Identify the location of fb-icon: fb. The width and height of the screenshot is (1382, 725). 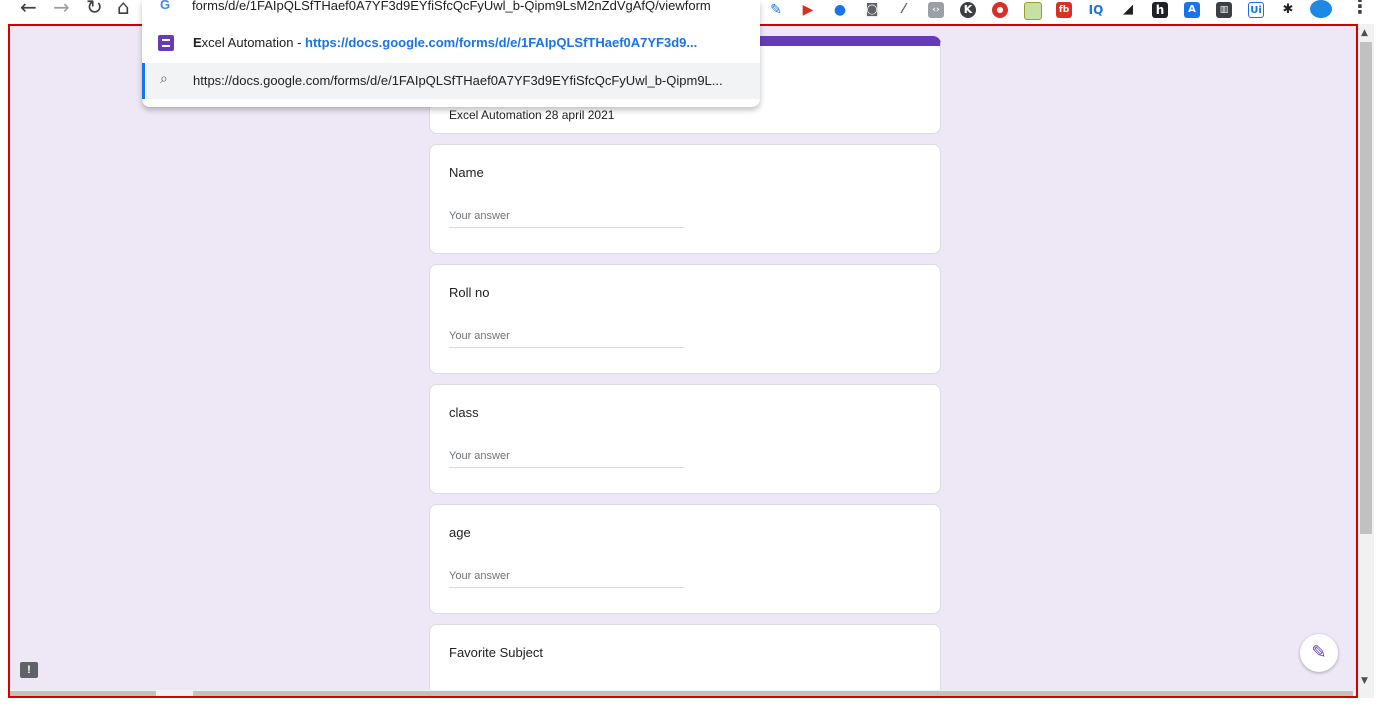
(1064, 10).